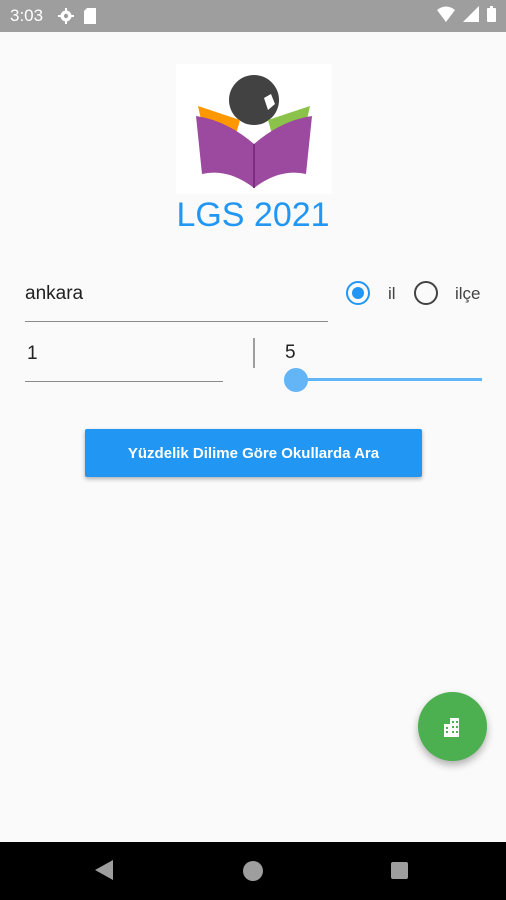 The width and height of the screenshot is (506, 900). Describe the element at coordinates (446, 14) in the screenshot. I see `wifi-icon` at that location.